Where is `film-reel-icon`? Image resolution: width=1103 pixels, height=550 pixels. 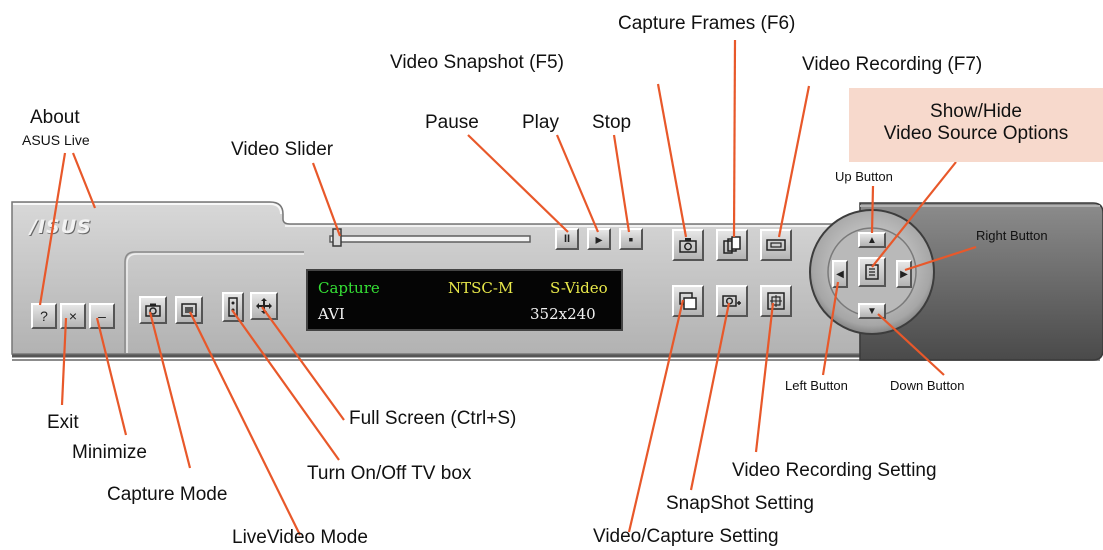
film-reel-icon is located at coordinates (776, 245).